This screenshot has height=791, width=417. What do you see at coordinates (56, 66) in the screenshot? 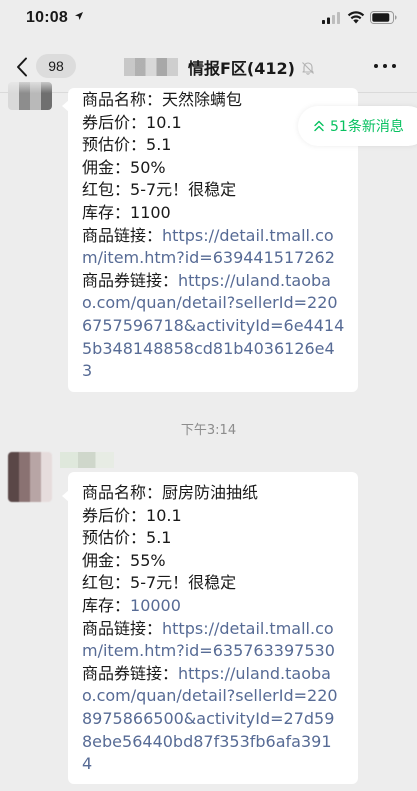
I see `unread-count-badge: 98` at bounding box center [56, 66].